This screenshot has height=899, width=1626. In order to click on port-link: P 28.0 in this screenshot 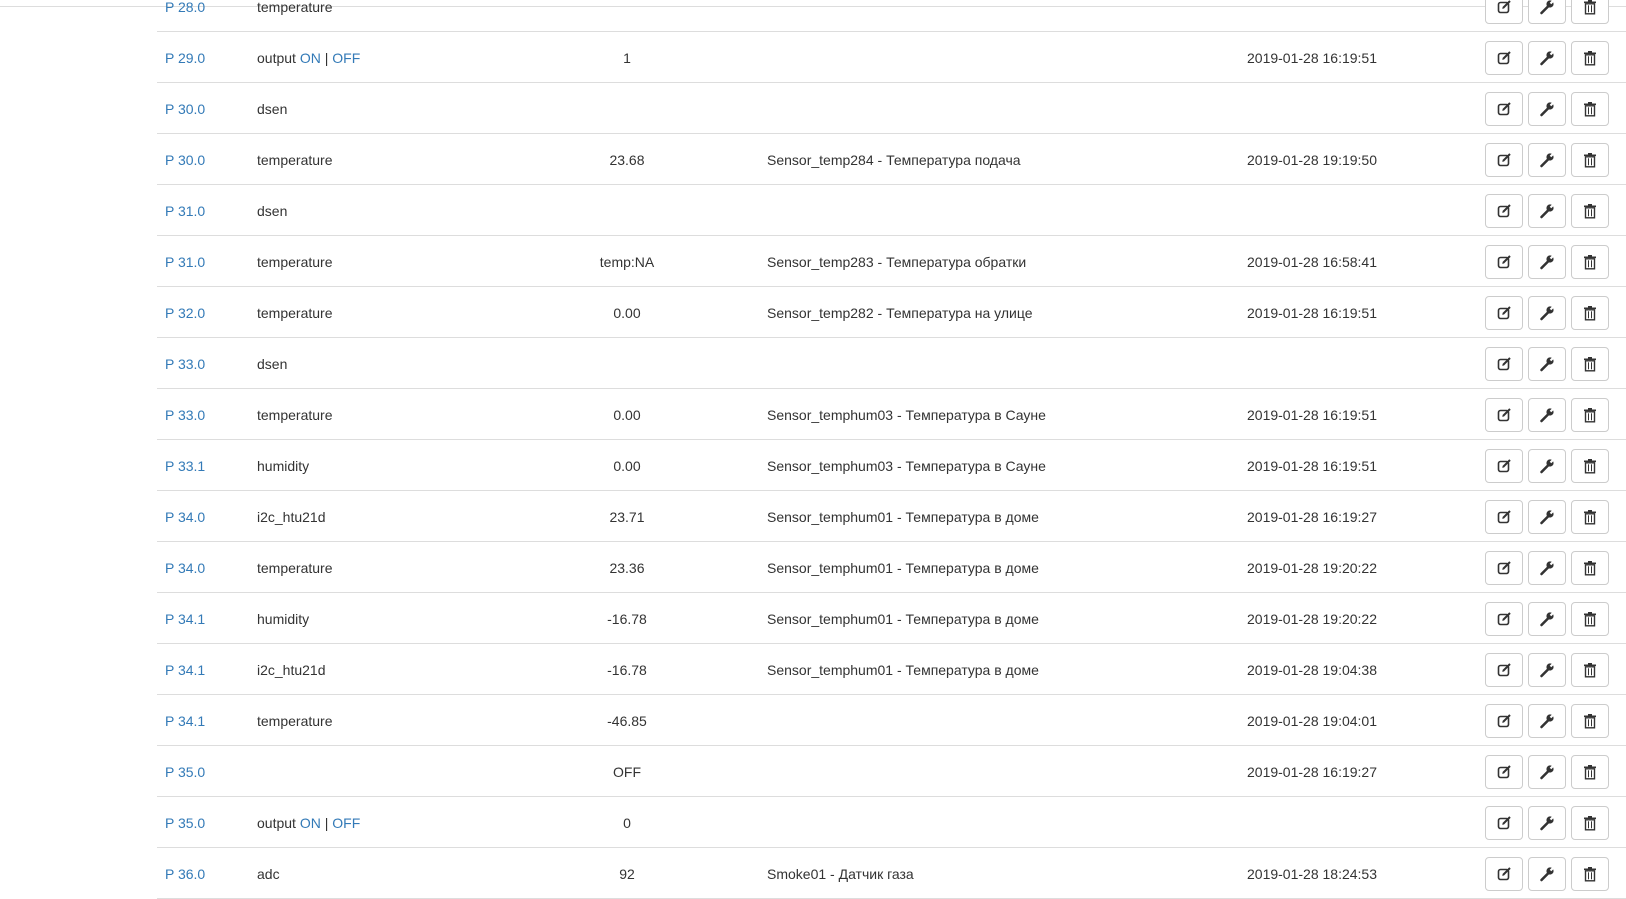, I will do `click(185, 7)`.